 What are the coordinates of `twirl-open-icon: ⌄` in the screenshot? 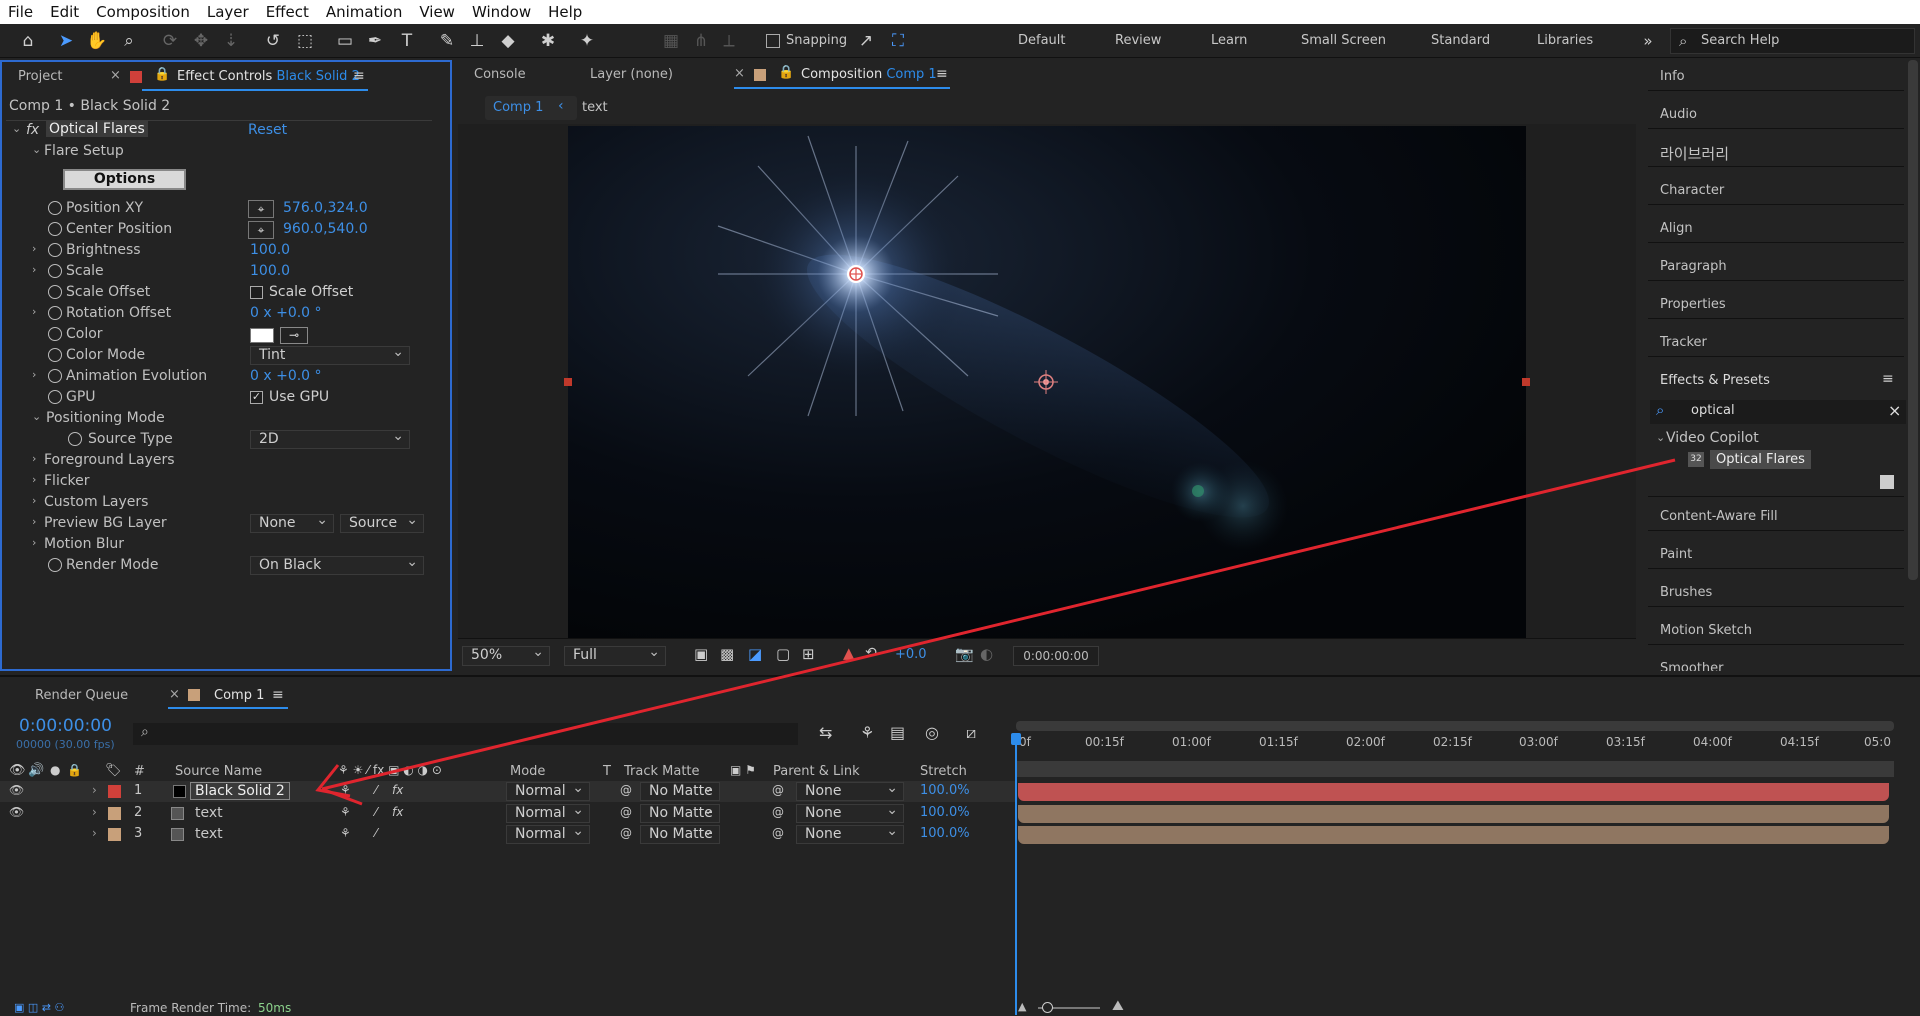 It's located at (36, 149).